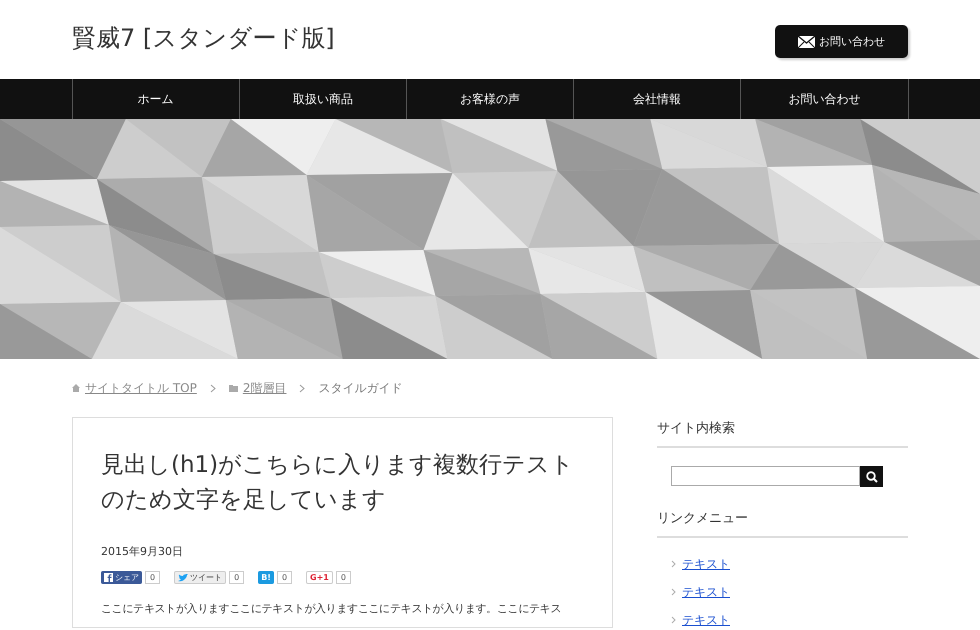  What do you see at coordinates (806, 42) in the screenshot?
I see `envelope-icon` at bounding box center [806, 42].